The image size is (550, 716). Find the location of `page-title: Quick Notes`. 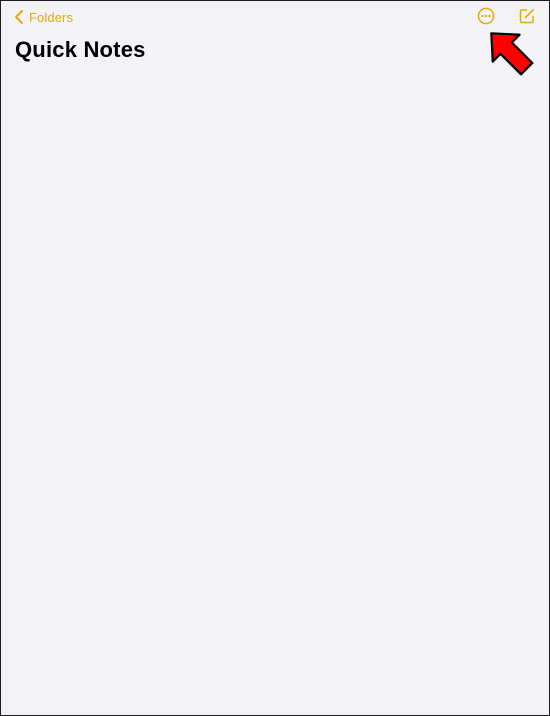

page-title: Quick Notes is located at coordinates (80, 49).